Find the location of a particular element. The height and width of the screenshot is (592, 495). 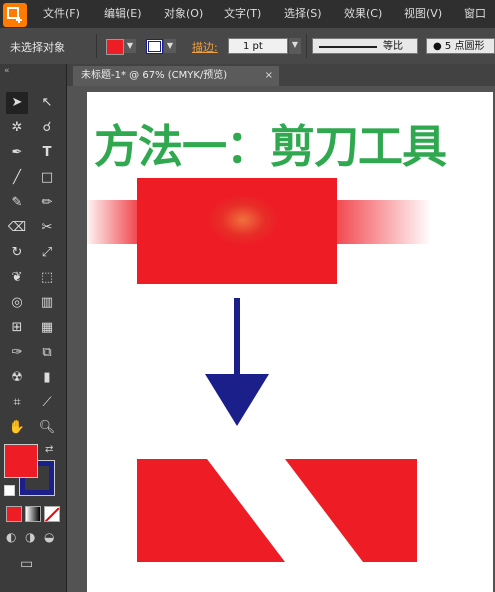

gradient-tool-icon: ▦ is located at coordinates (47, 328).